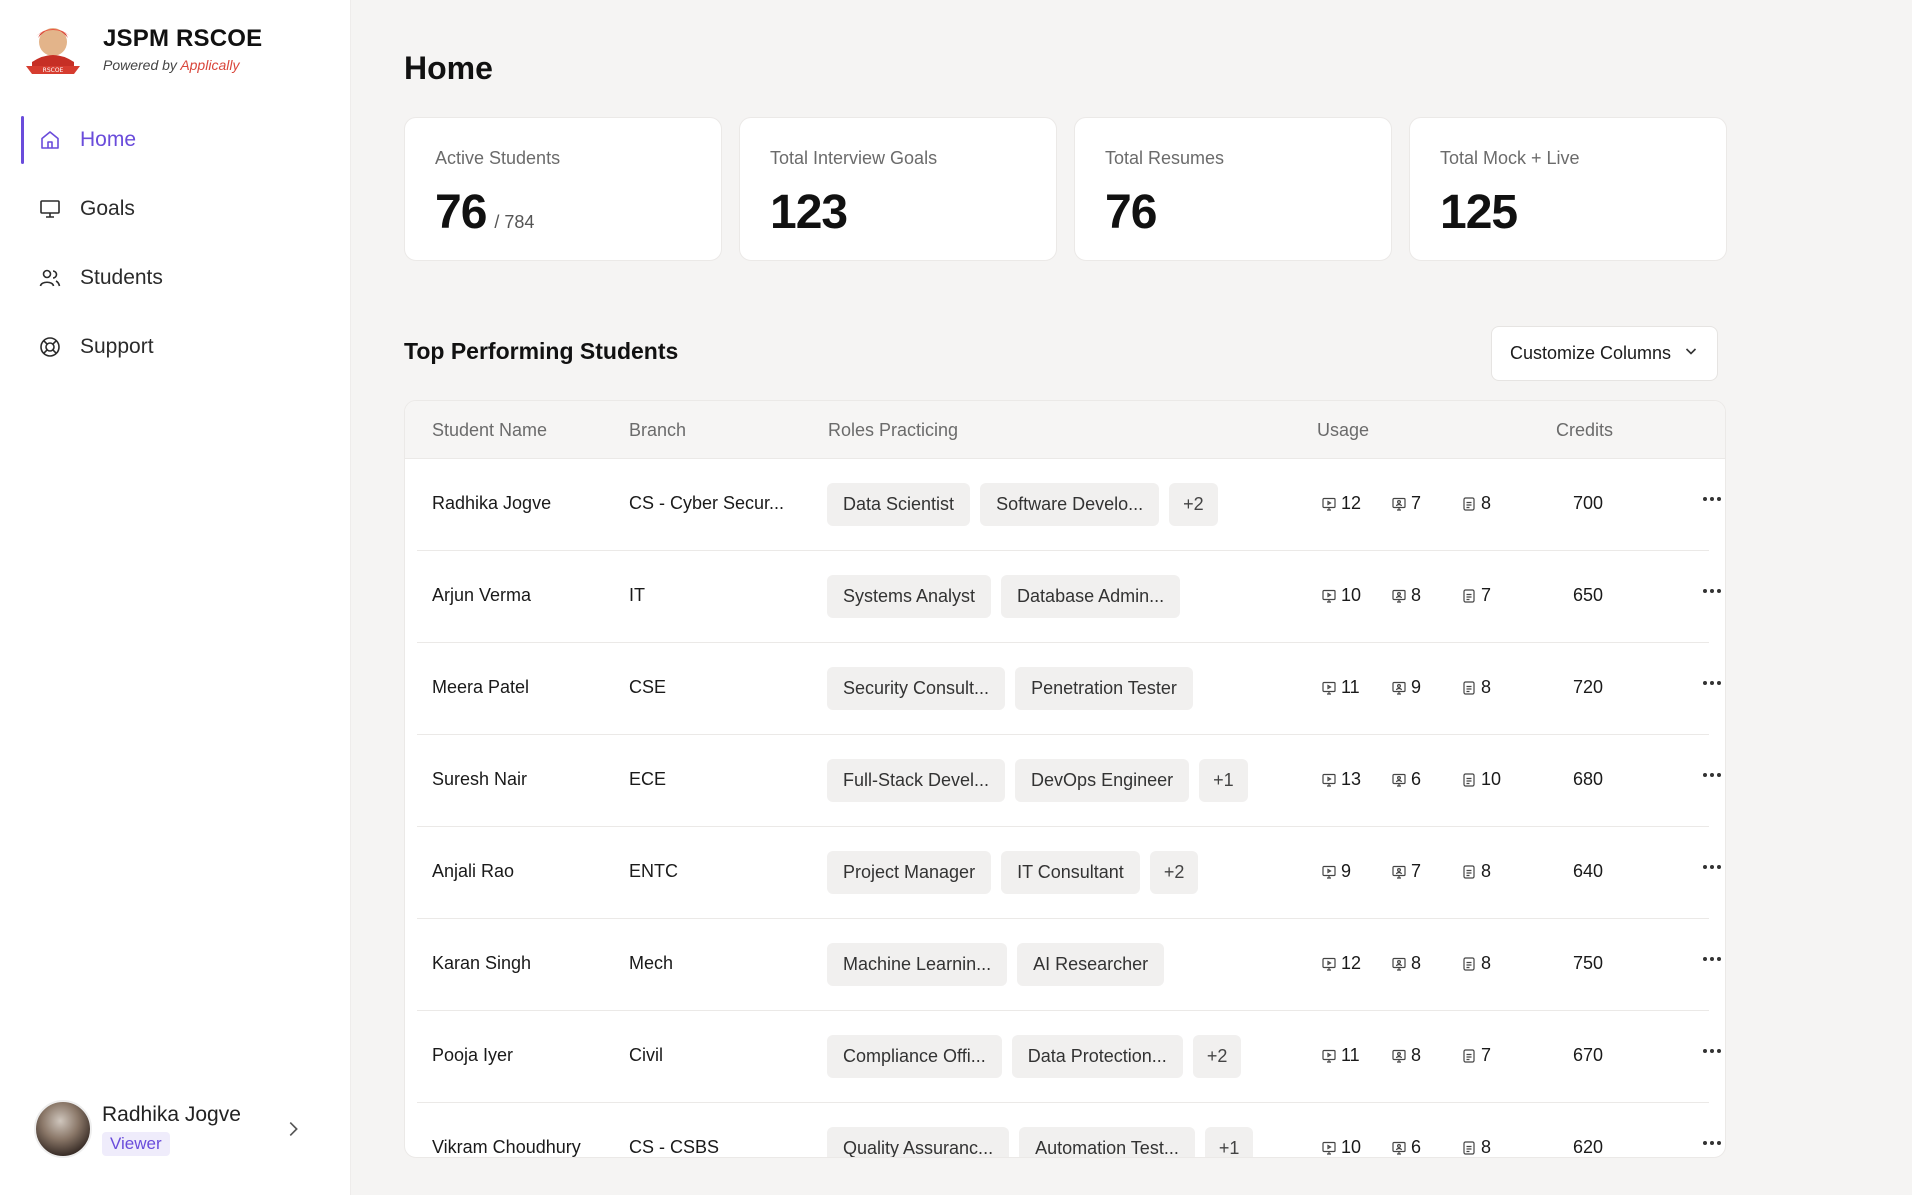  Describe the element at coordinates (1413, 779) in the screenshot. I see `usage-mock: 6` at that location.